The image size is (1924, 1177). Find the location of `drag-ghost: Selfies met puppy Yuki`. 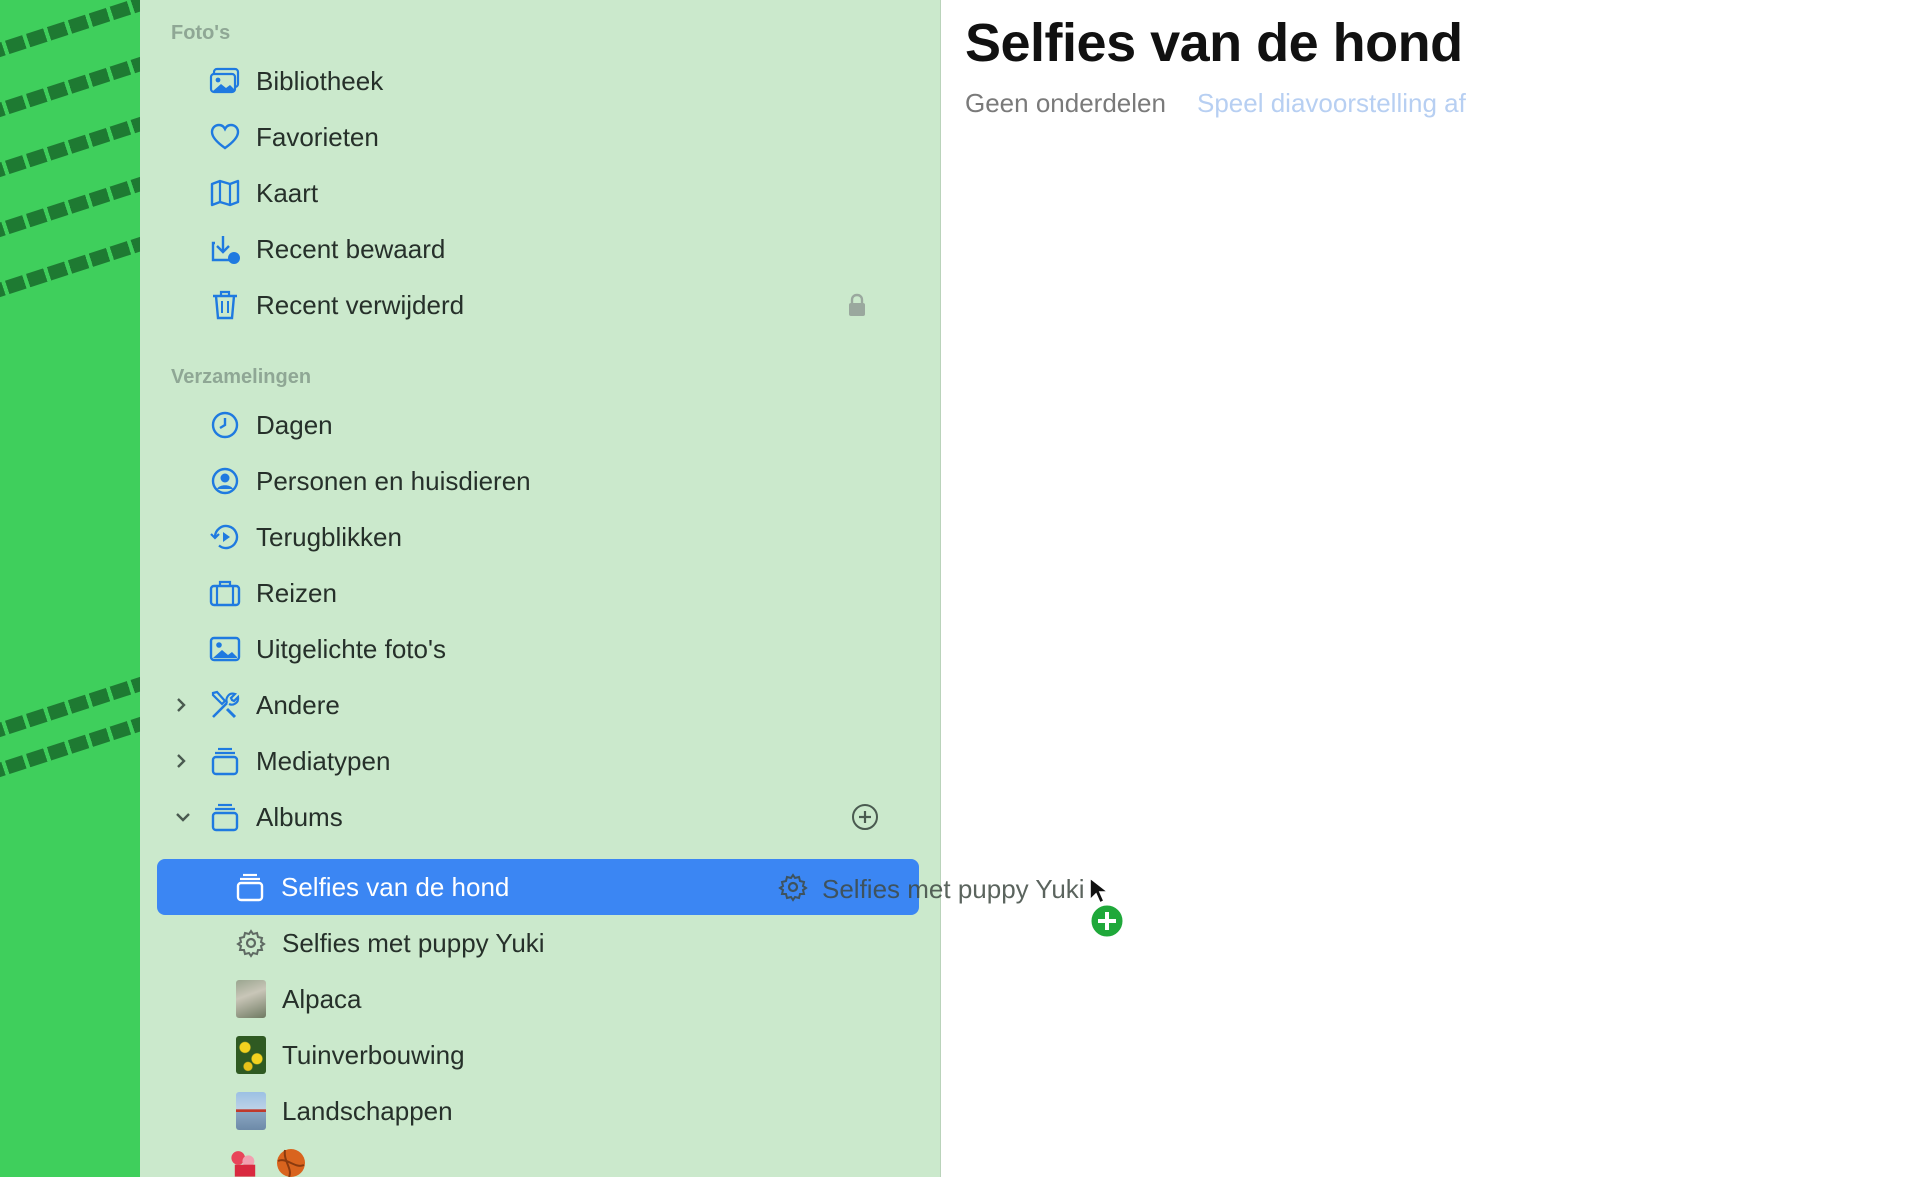

drag-ghost: Selfies met puppy Yuki is located at coordinates (931, 889).